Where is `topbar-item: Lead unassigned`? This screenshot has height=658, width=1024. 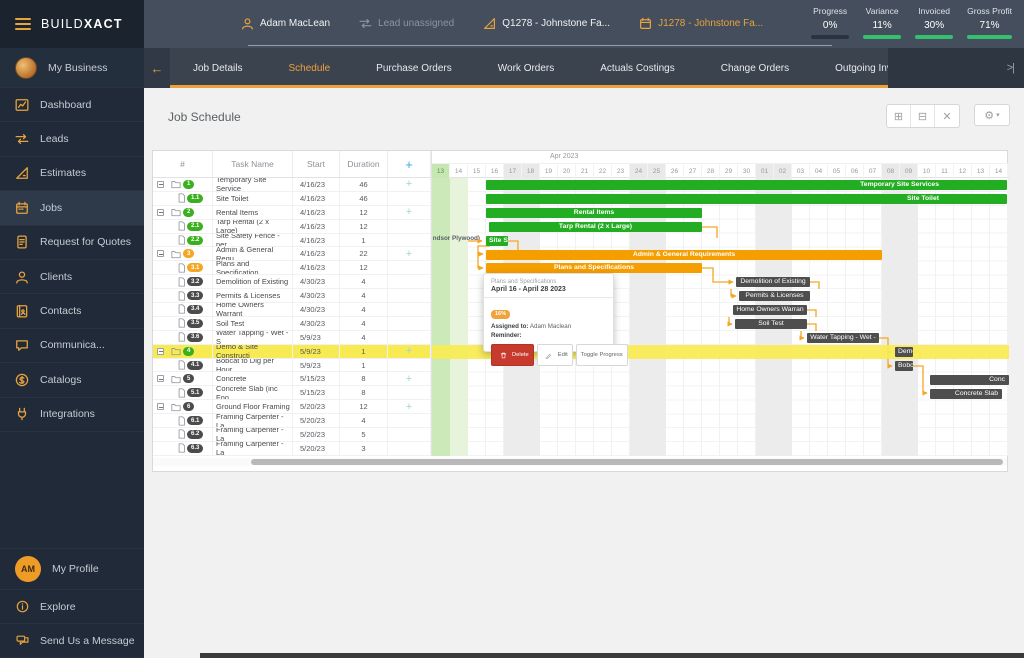 topbar-item: Lead unassigned is located at coordinates (406, 23).